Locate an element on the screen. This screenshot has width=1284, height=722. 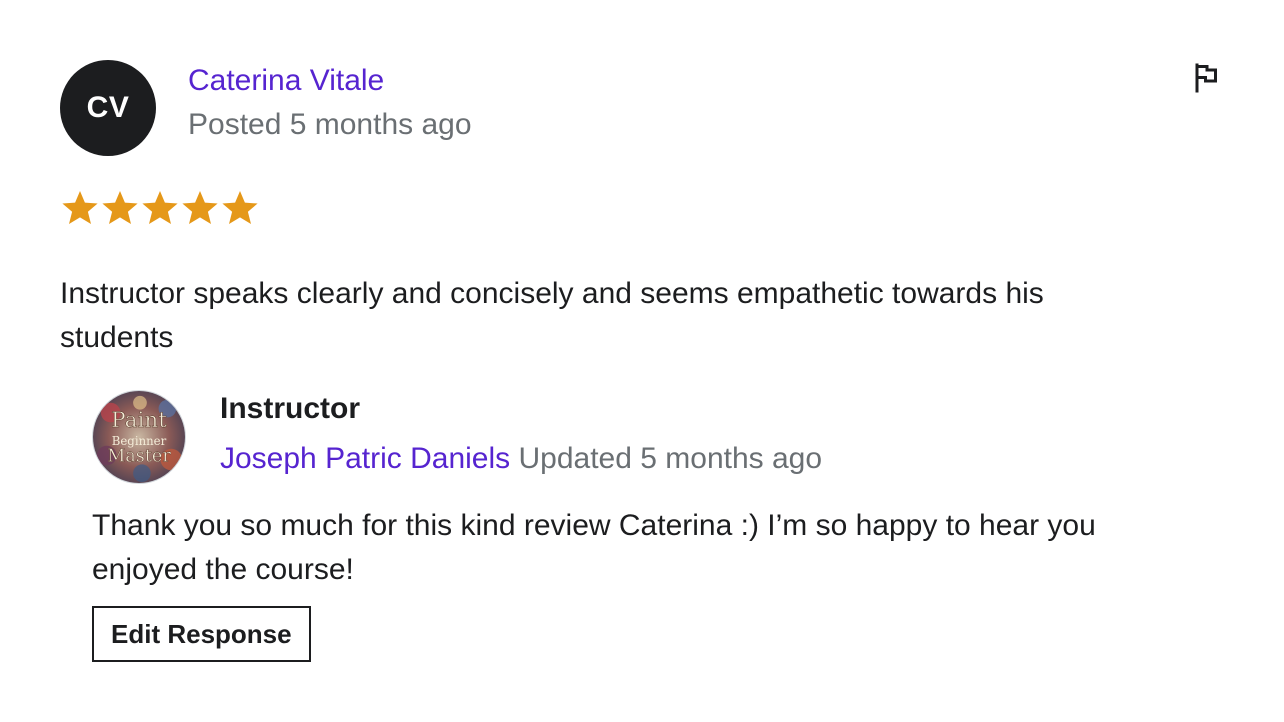
review-posted-time: Posted 5 months ago is located at coordinates (330, 124).